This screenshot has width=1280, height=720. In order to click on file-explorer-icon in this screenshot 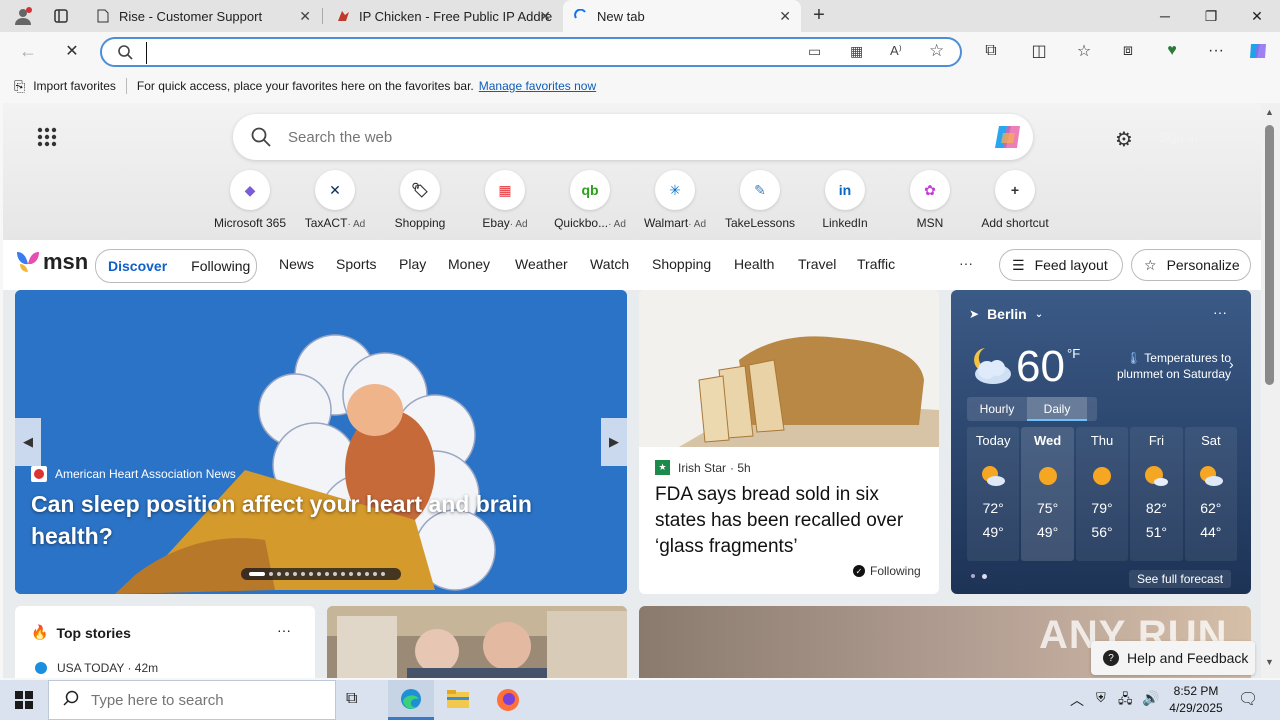, I will do `click(458, 701)`.